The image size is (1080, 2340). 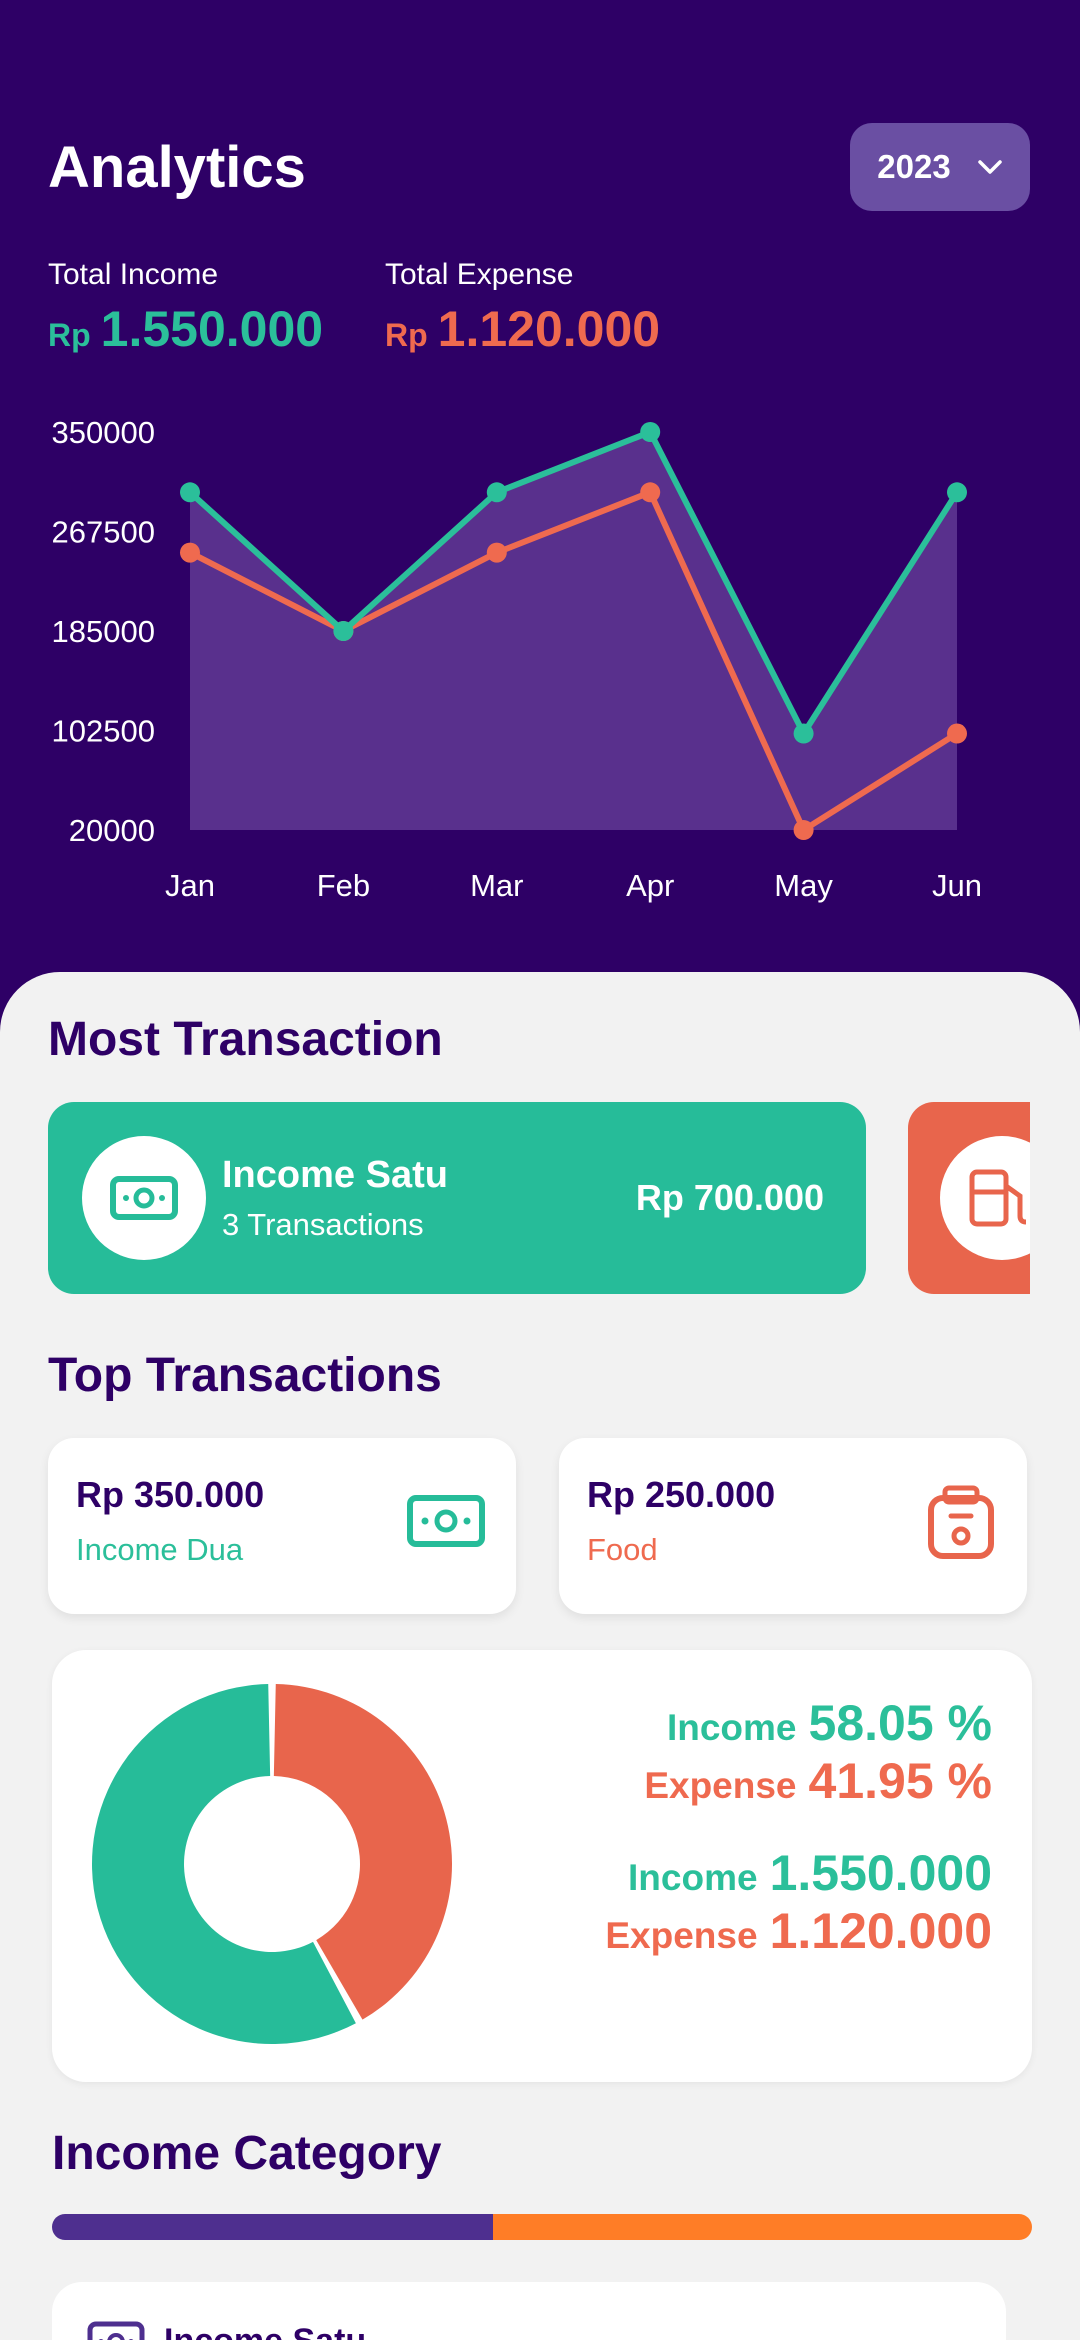 What do you see at coordinates (282, 1526) in the screenshot?
I see `top-transaction-card: Rp 350.000 Income Dua` at bounding box center [282, 1526].